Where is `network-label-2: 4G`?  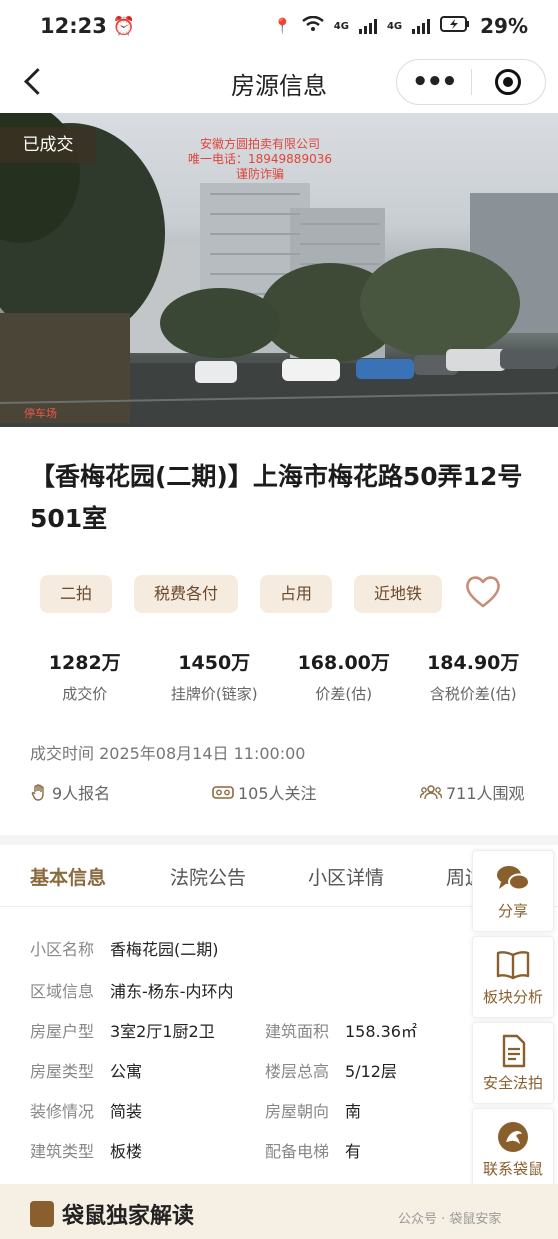 network-label-2: 4G is located at coordinates (394, 26).